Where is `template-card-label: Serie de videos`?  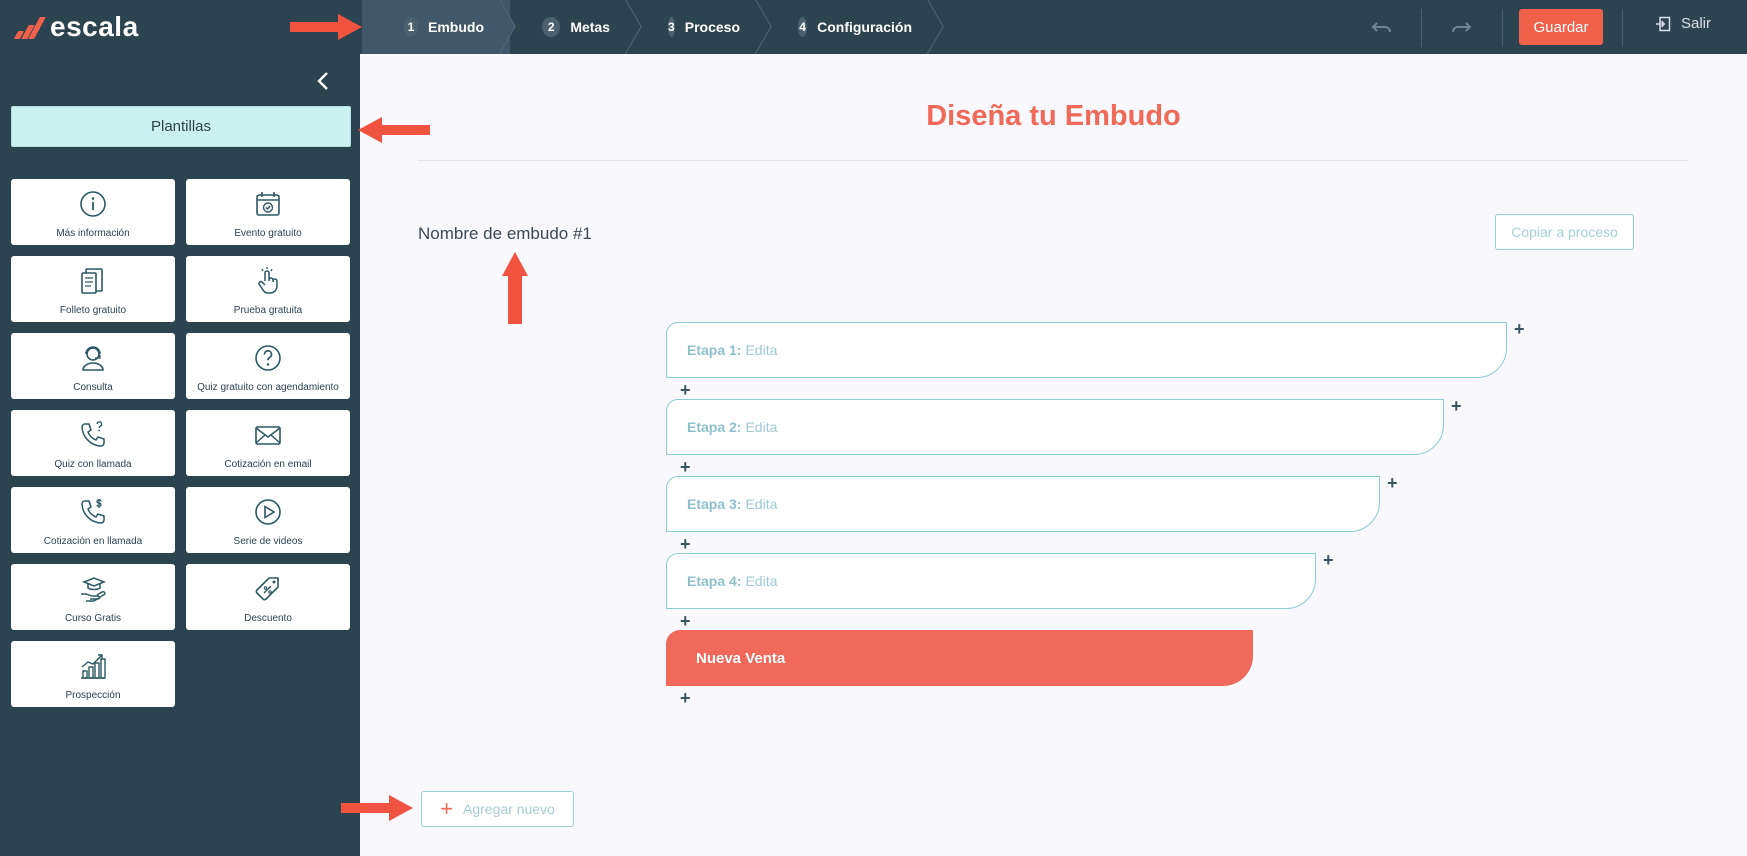 template-card-label: Serie de videos is located at coordinates (268, 541).